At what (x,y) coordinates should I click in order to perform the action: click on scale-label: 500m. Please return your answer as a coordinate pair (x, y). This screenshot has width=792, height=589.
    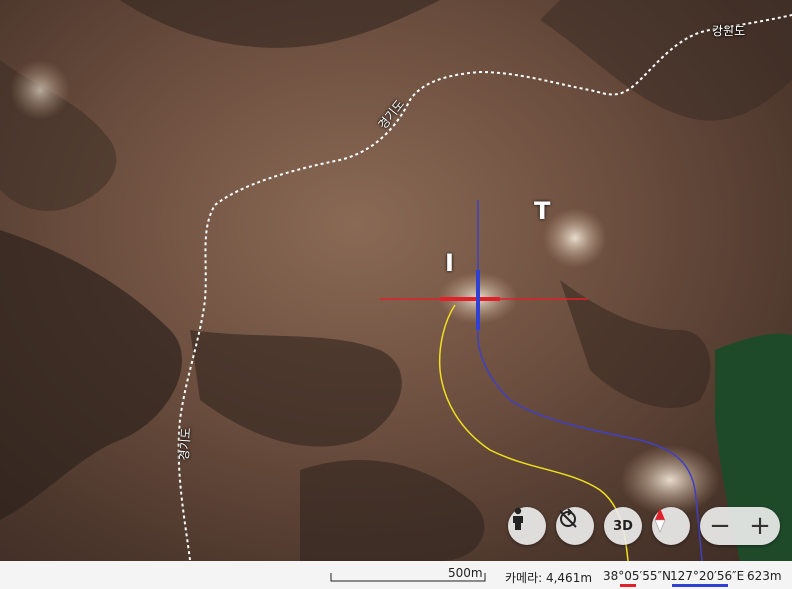
    Looking at the image, I should click on (465, 573).